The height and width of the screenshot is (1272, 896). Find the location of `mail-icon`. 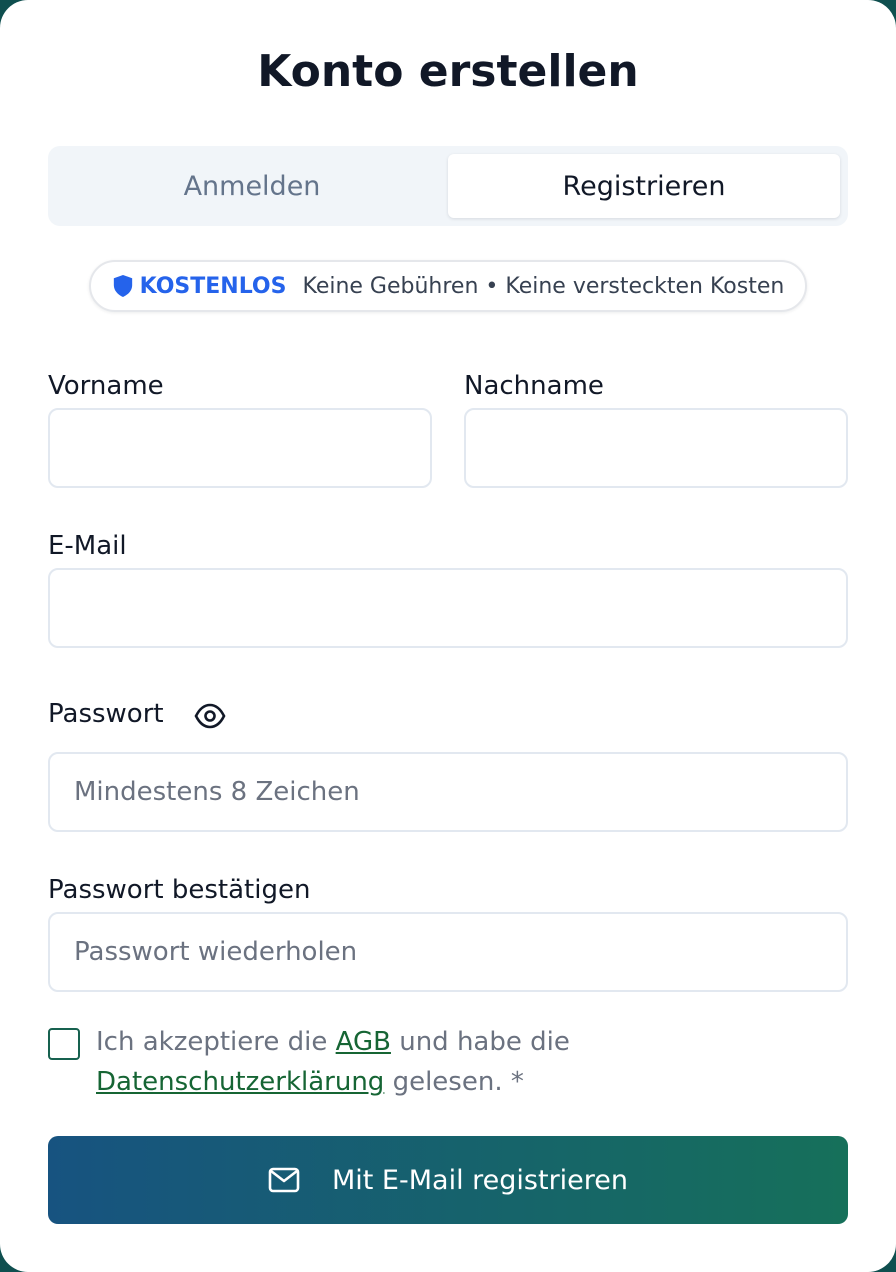

mail-icon is located at coordinates (284, 1180).